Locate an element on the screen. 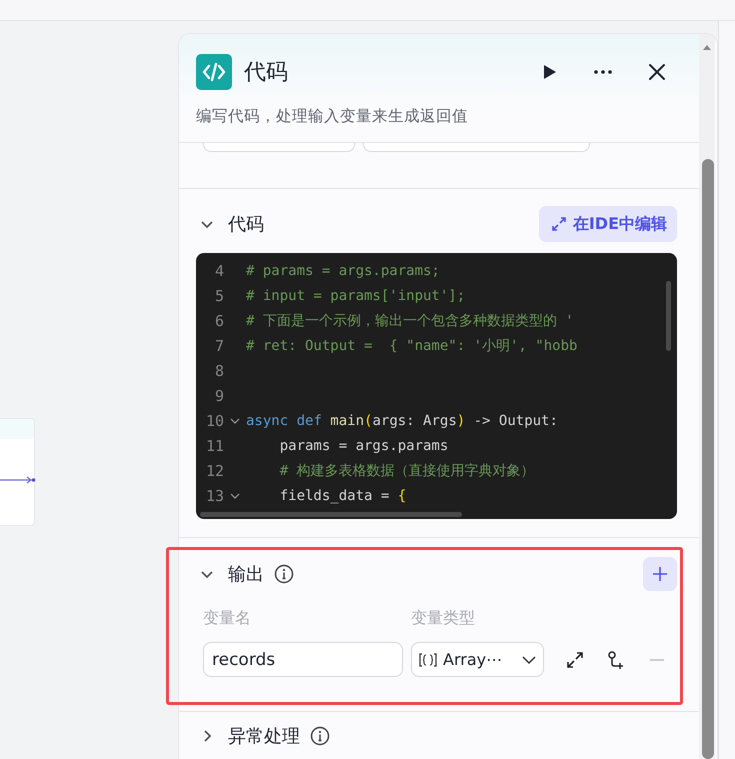 The width and height of the screenshot is (735, 759). column-label: 变量名 is located at coordinates (227, 618).